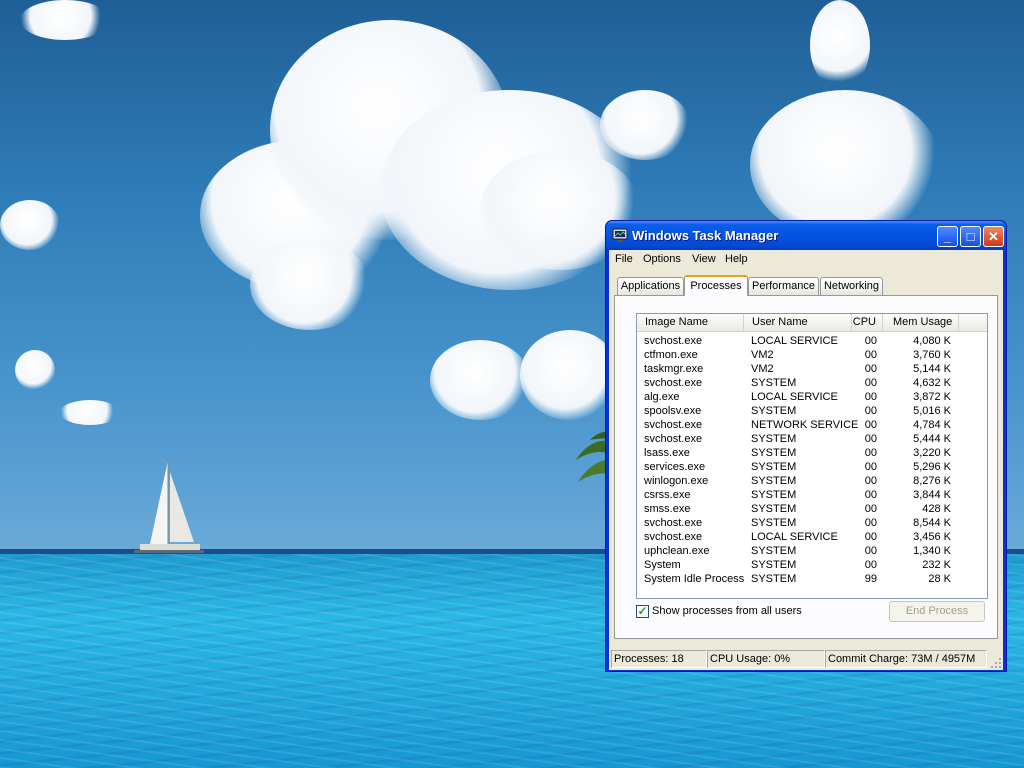 The image size is (1024, 768). Describe the element at coordinates (993, 236) in the screenshot. I see `close-button: ✕` at that location.